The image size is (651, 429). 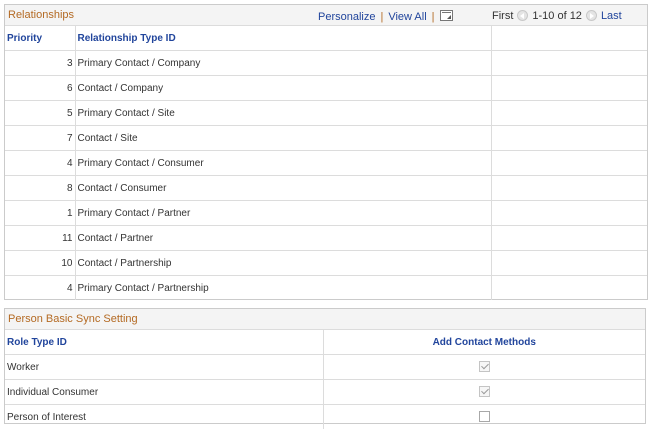 What do you see at coordinates (283, 238) in the screenshot?
I see `relationship-type-cell: Contact / Partner` at bounding box center [283, 238].